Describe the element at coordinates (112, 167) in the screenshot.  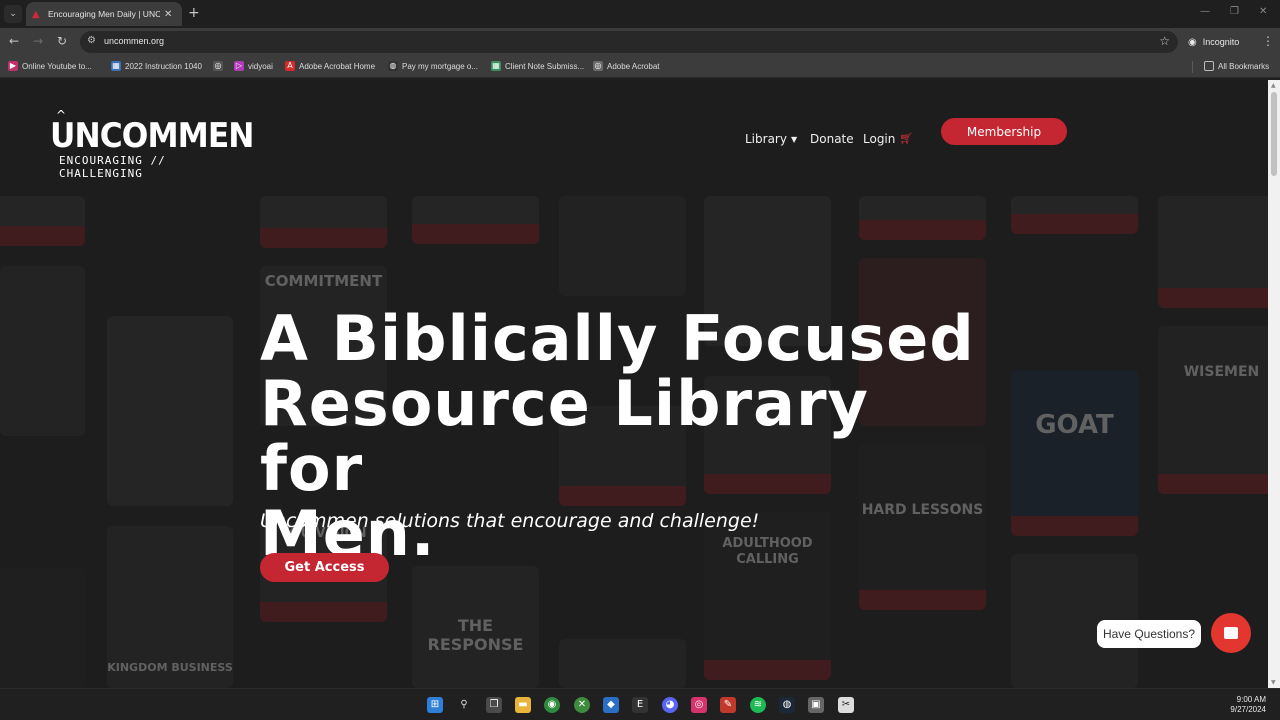
I see `logo-tagline: ENCOURAGING // CHALLENGING` at that location.